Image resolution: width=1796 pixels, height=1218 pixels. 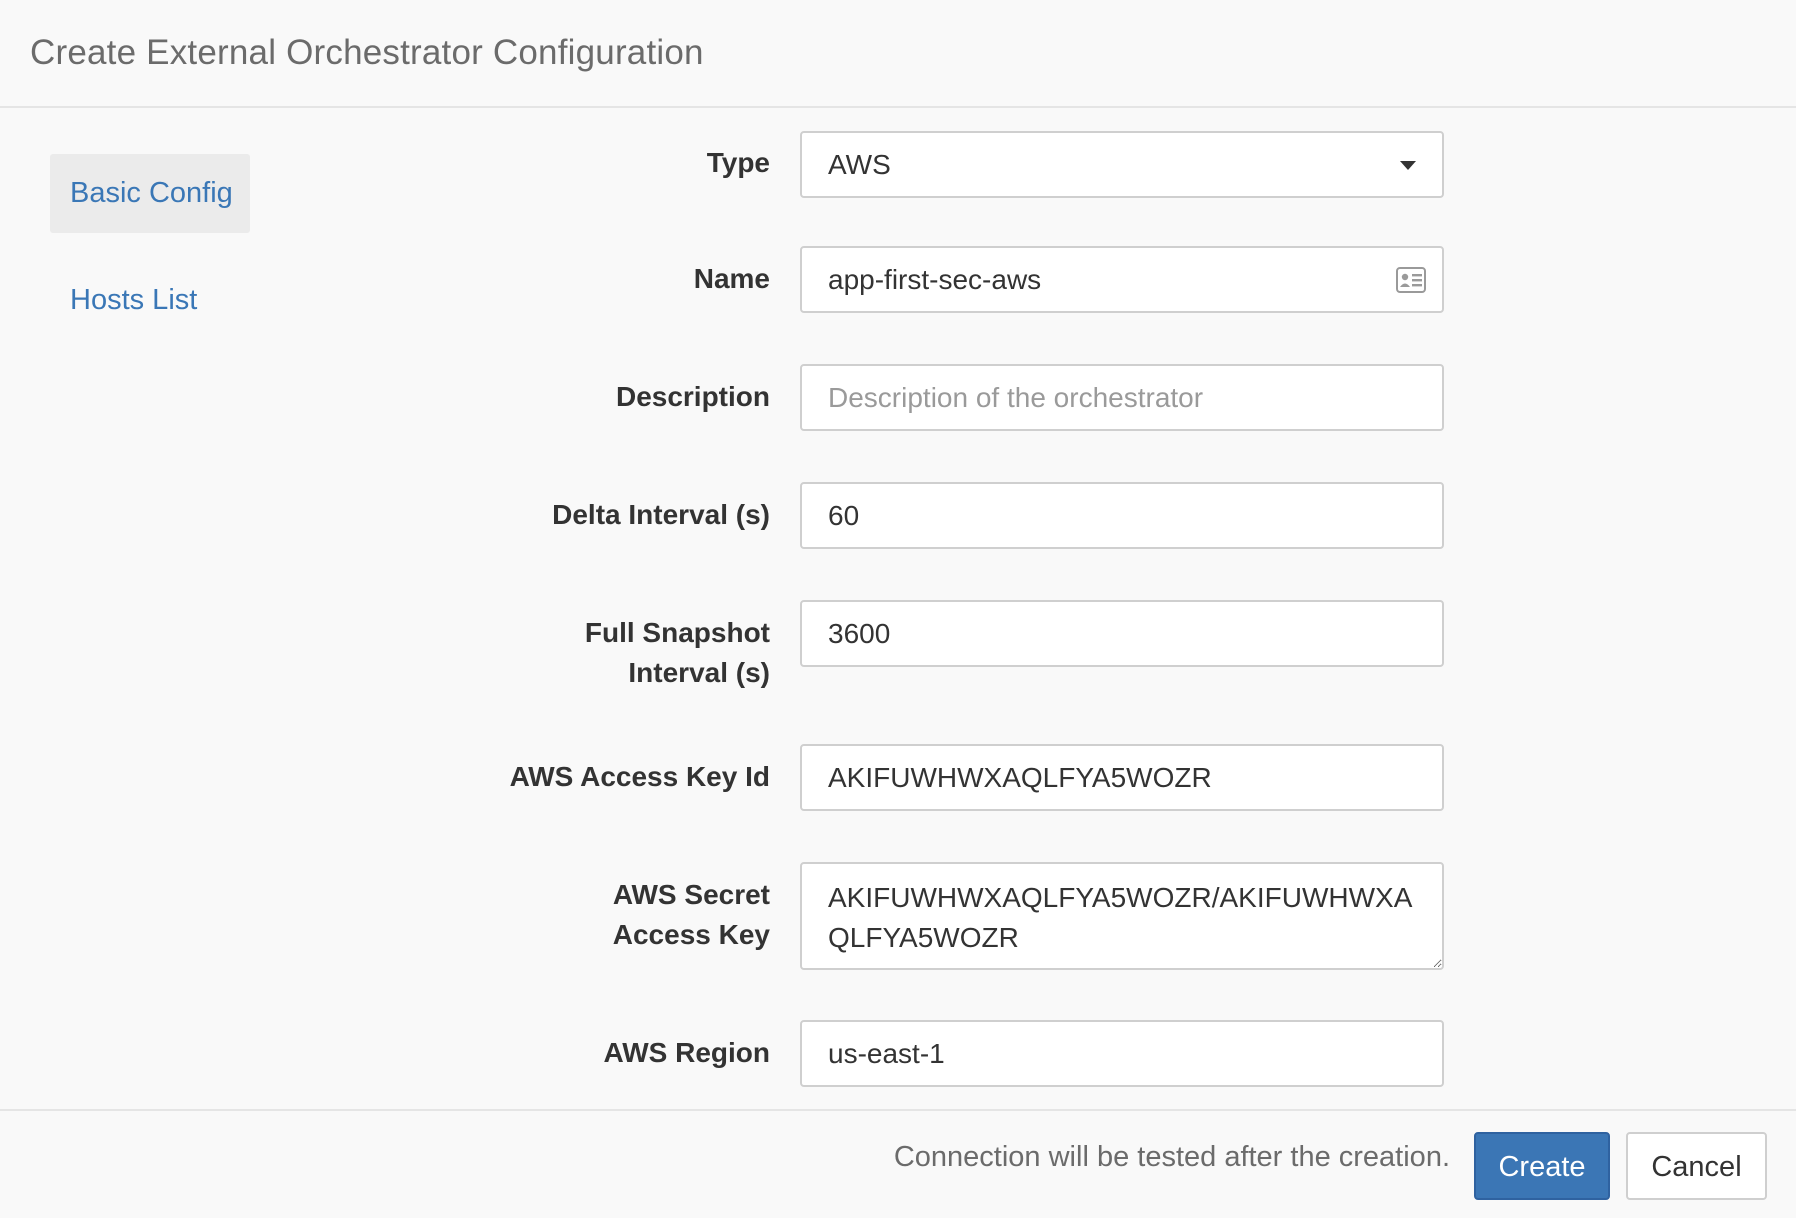 What do you see at coordinates (677, 632) in the screenshot?
I see `full-snapshot-label-line1: Full Snapshot` at bounding box center [677, 632].